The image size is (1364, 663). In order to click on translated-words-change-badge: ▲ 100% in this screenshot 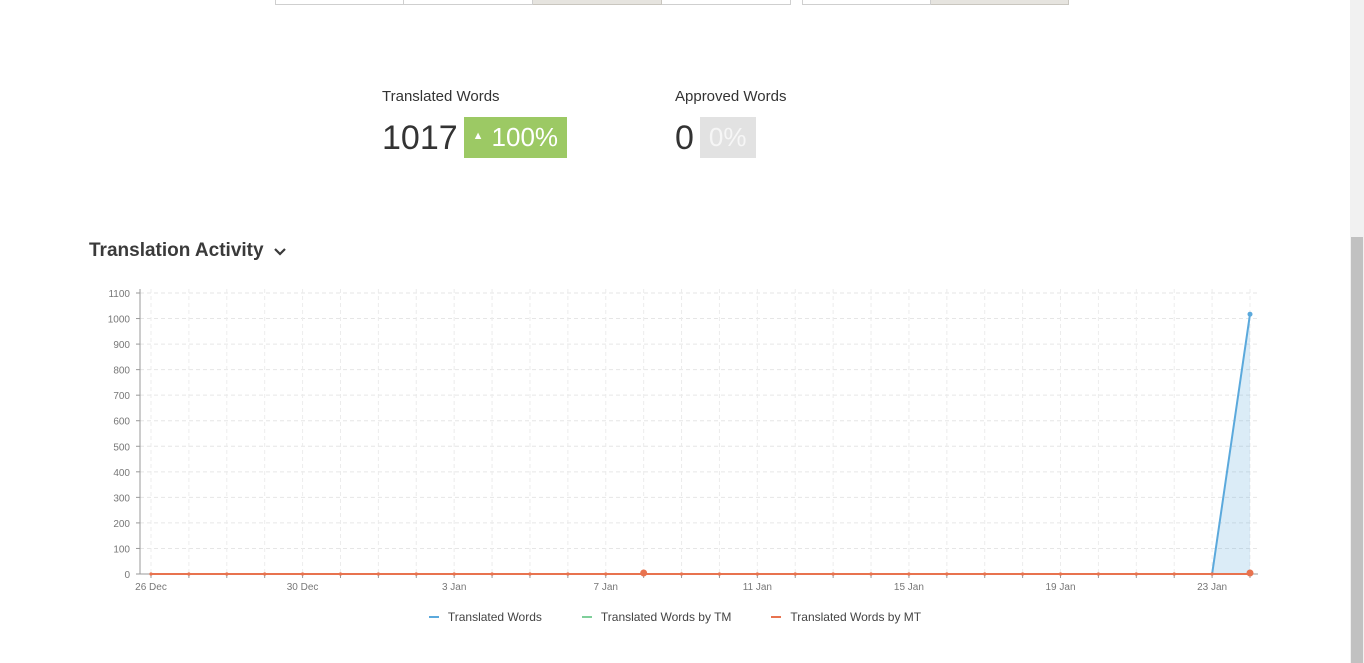, I will do `click(515, 137)`.